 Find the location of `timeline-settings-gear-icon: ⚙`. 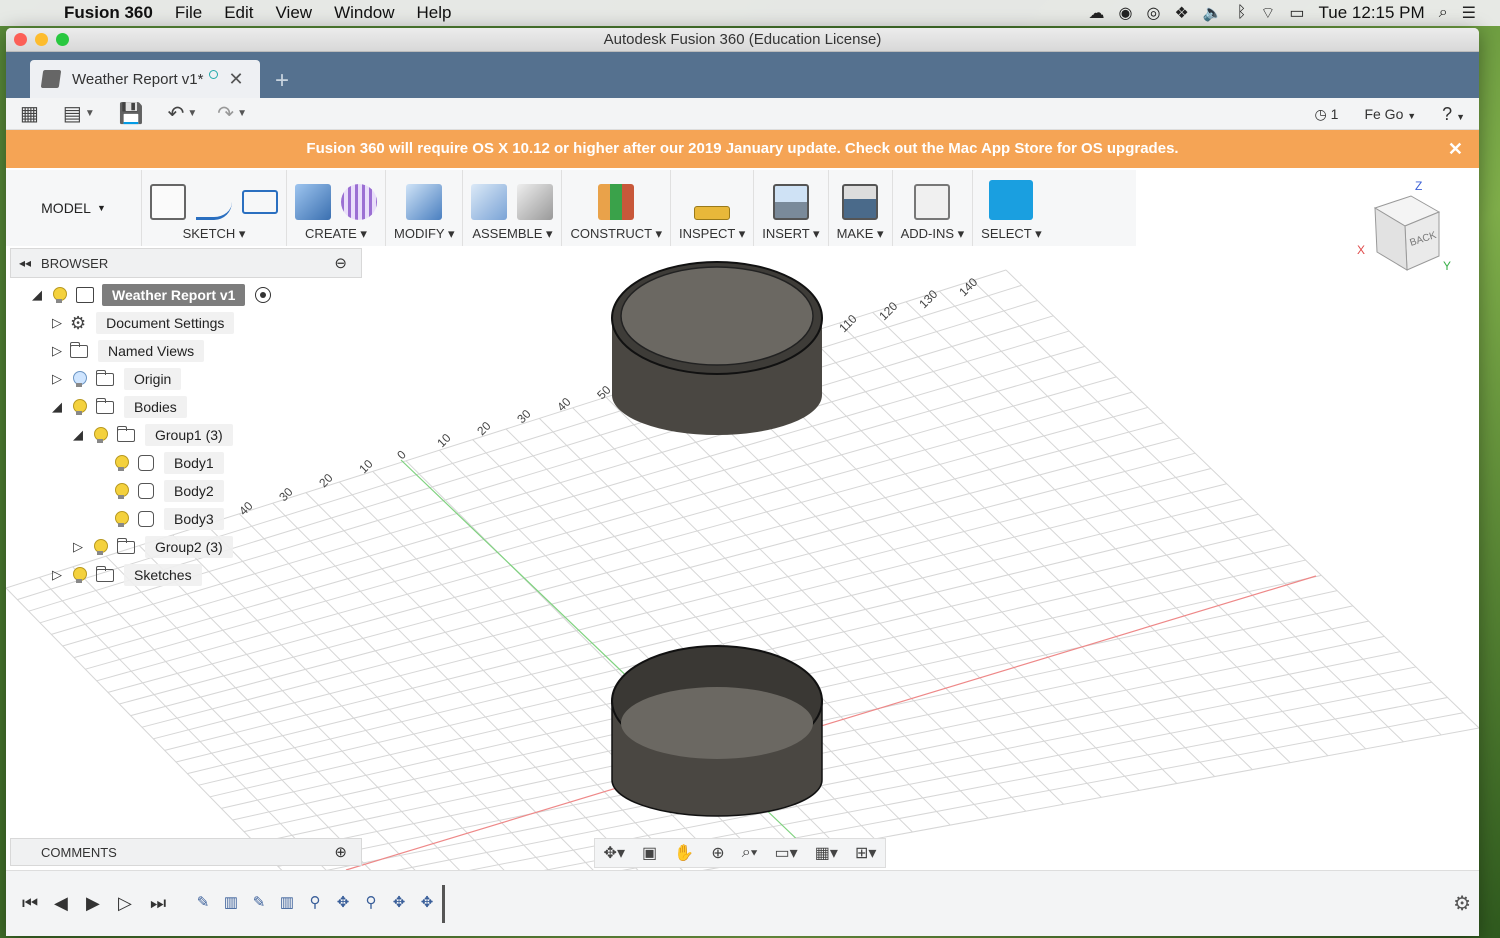

timeline-settings-gear-icon: ⚙ is located at coordinates (1462, 903).